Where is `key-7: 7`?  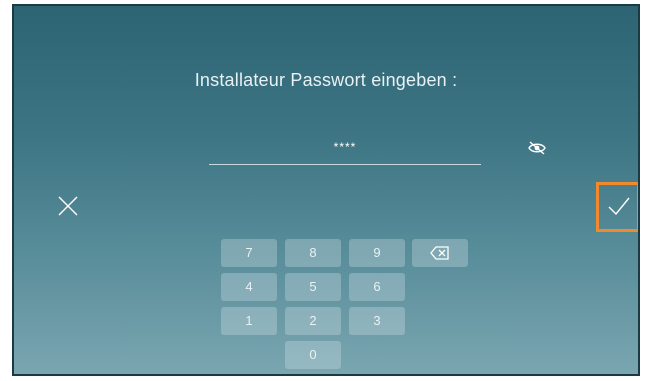
key-7: 7 is located at coordinates (249, 253).